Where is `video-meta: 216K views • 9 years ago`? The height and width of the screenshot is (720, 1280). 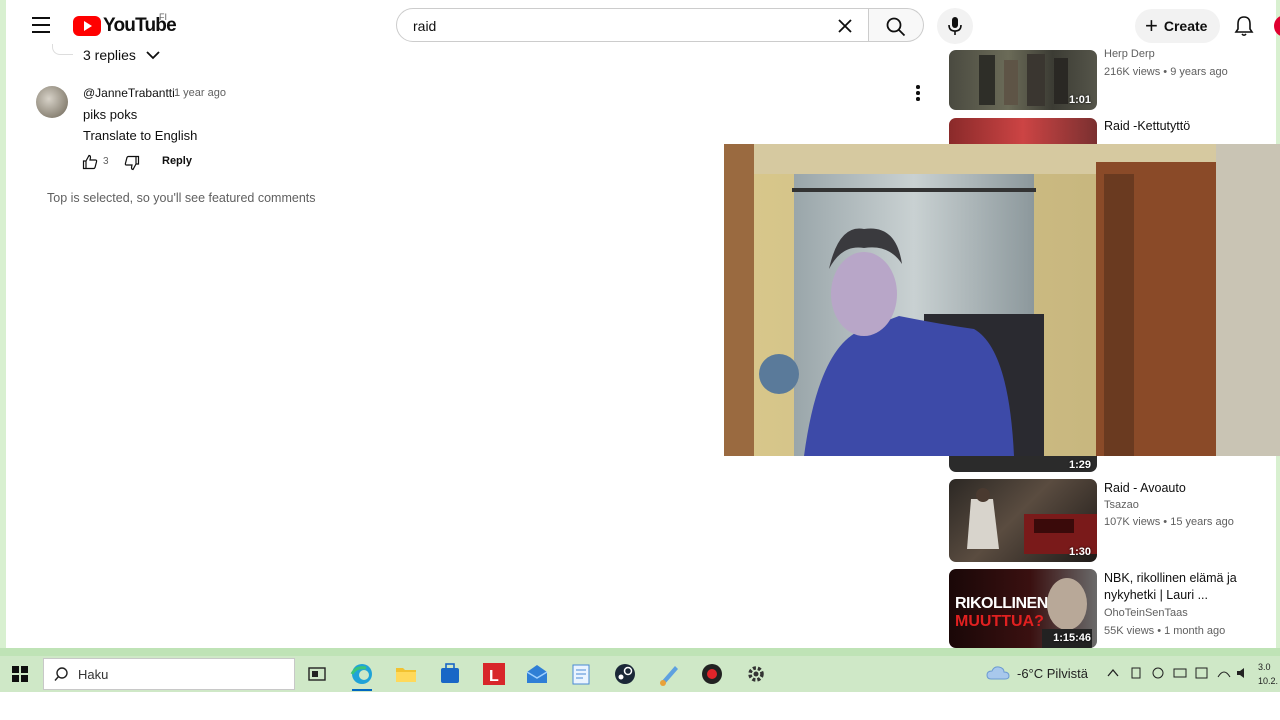
video-meta: 216K views • 9 years ago is located at coordinates (1166, 72).